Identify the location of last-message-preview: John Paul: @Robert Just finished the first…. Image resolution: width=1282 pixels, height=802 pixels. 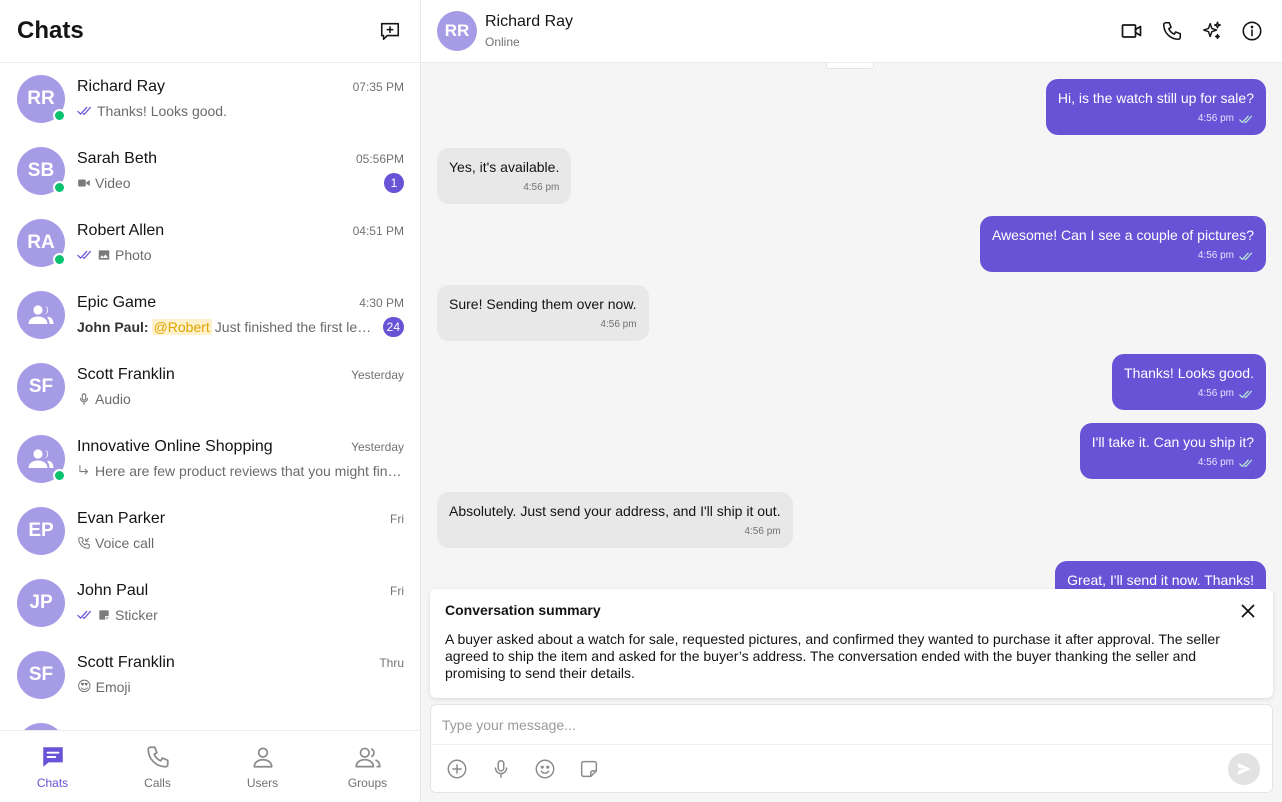
(227, 326).